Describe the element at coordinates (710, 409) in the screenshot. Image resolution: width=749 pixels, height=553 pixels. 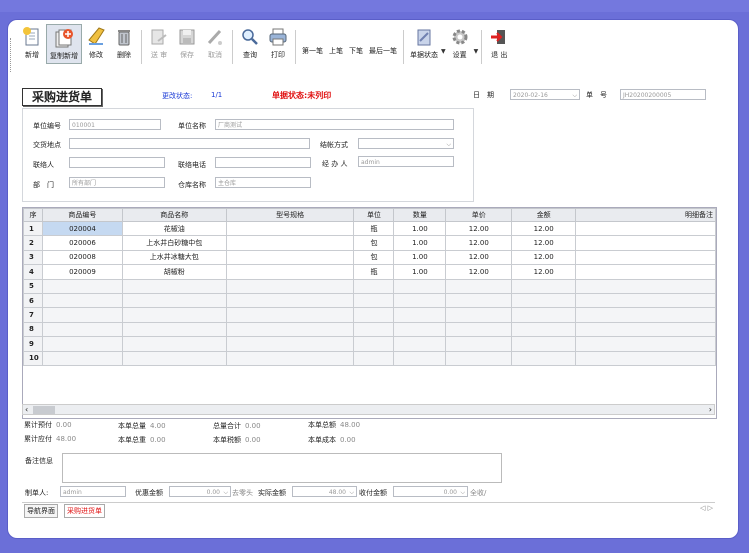
I see `scroll-right-icon: ›` at that location.